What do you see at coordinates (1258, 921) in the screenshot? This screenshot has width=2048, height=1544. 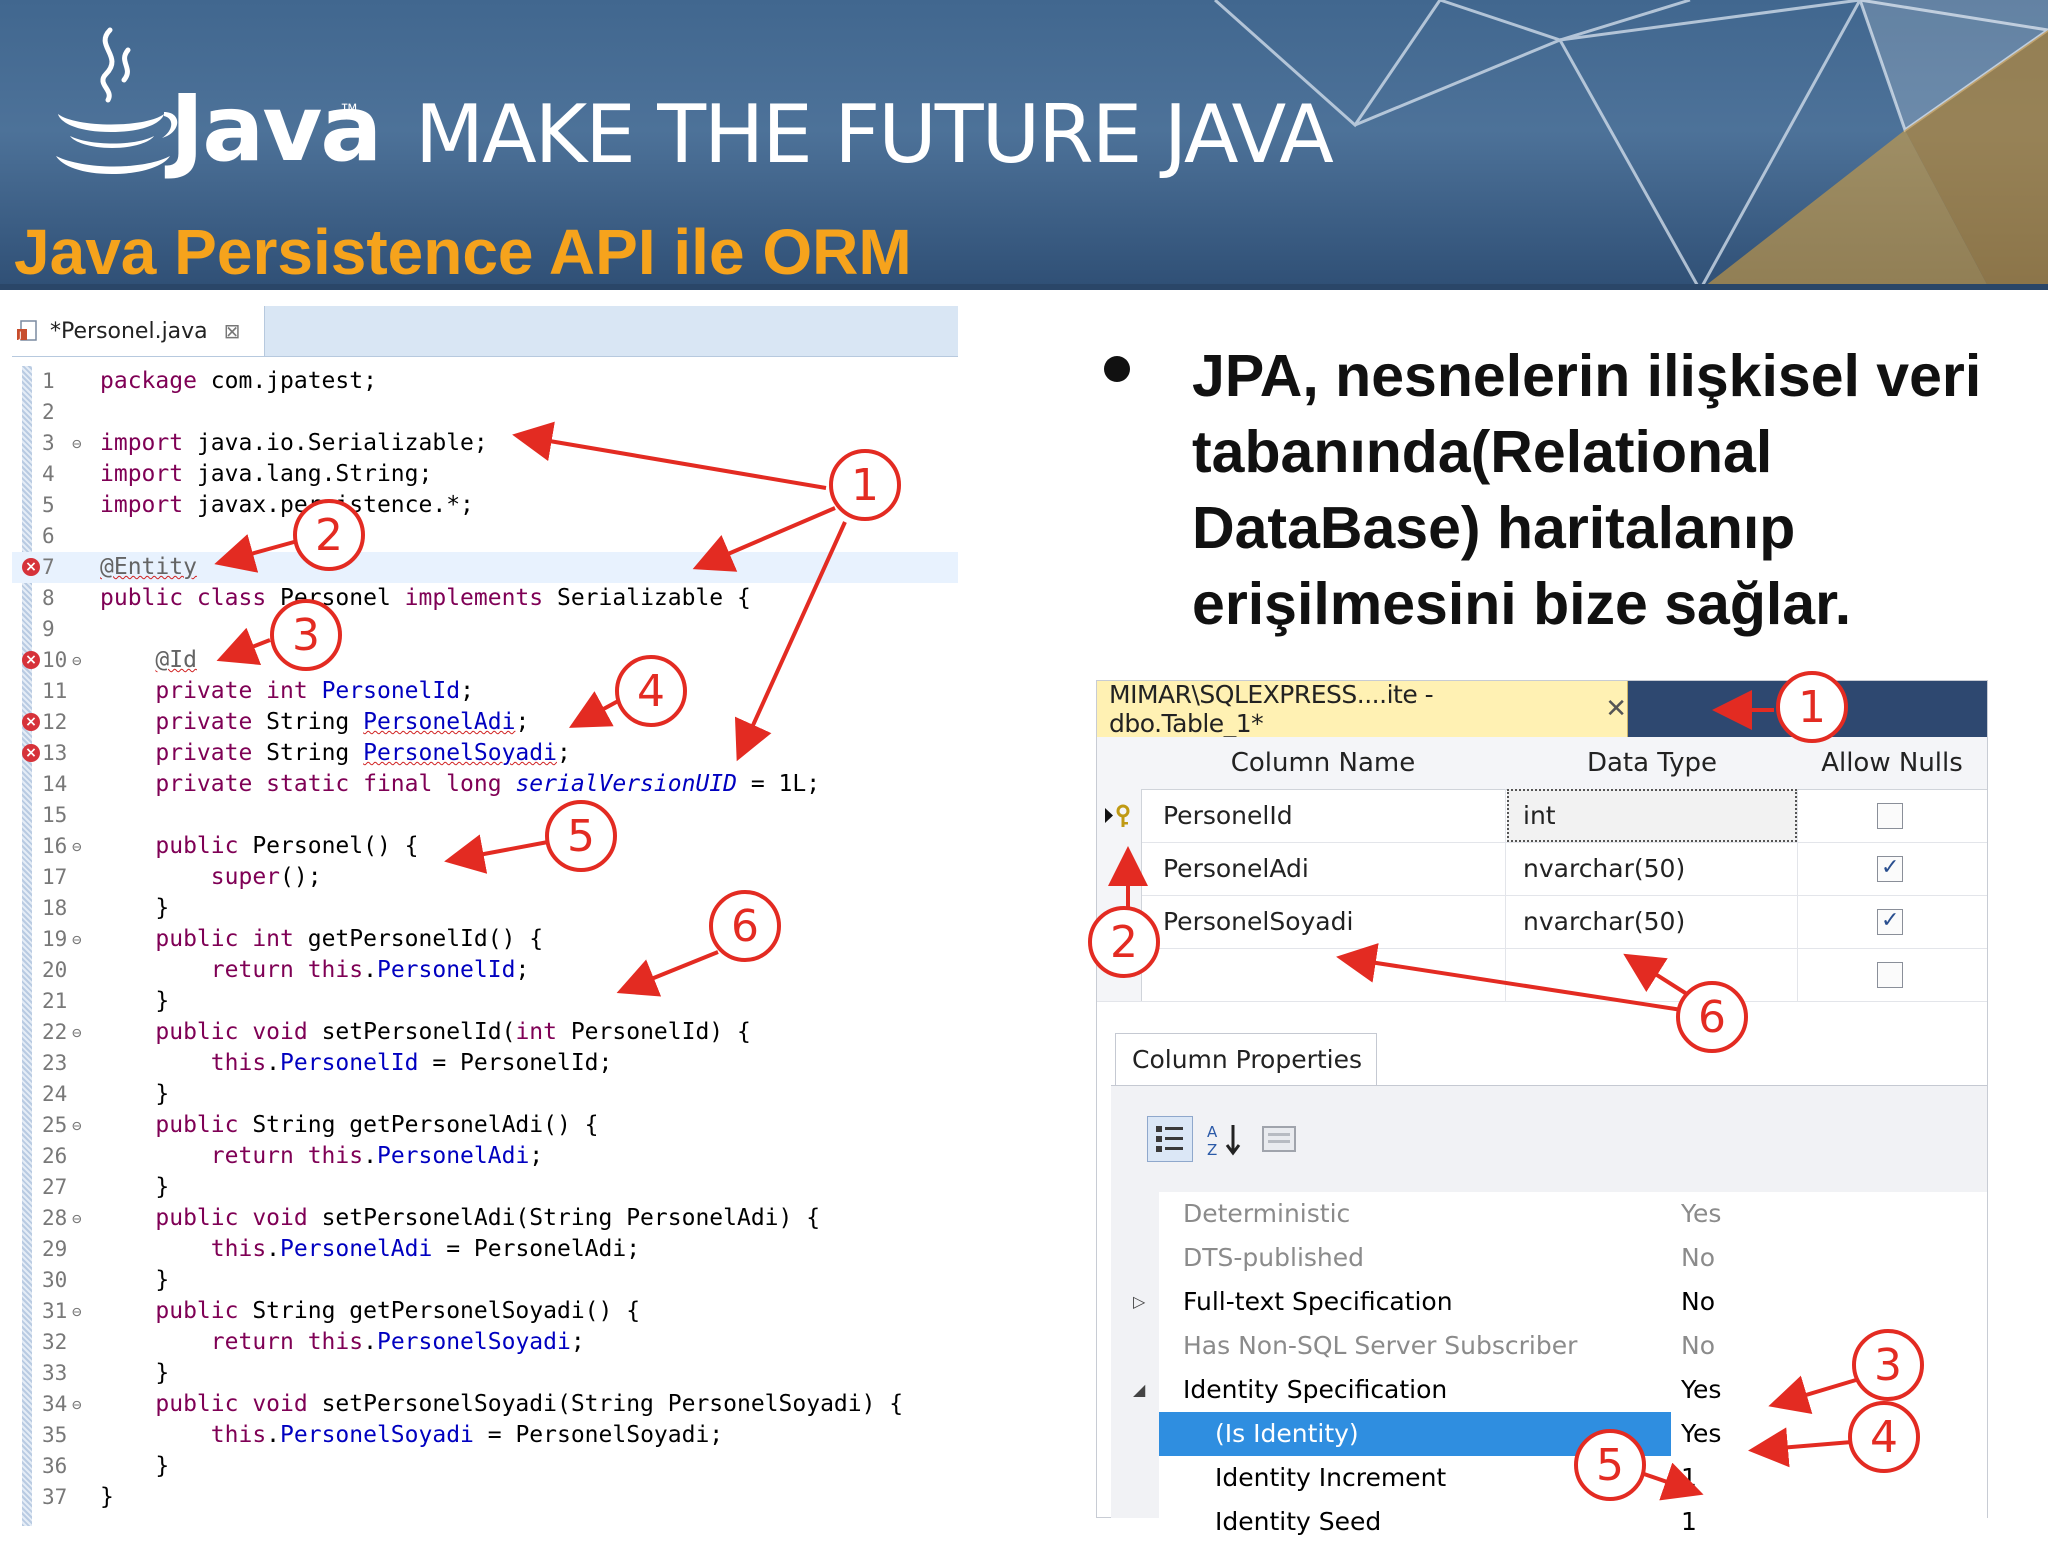 I see `column-name-cell: PersonelSoyadi` at bounding box center [1258, 921].